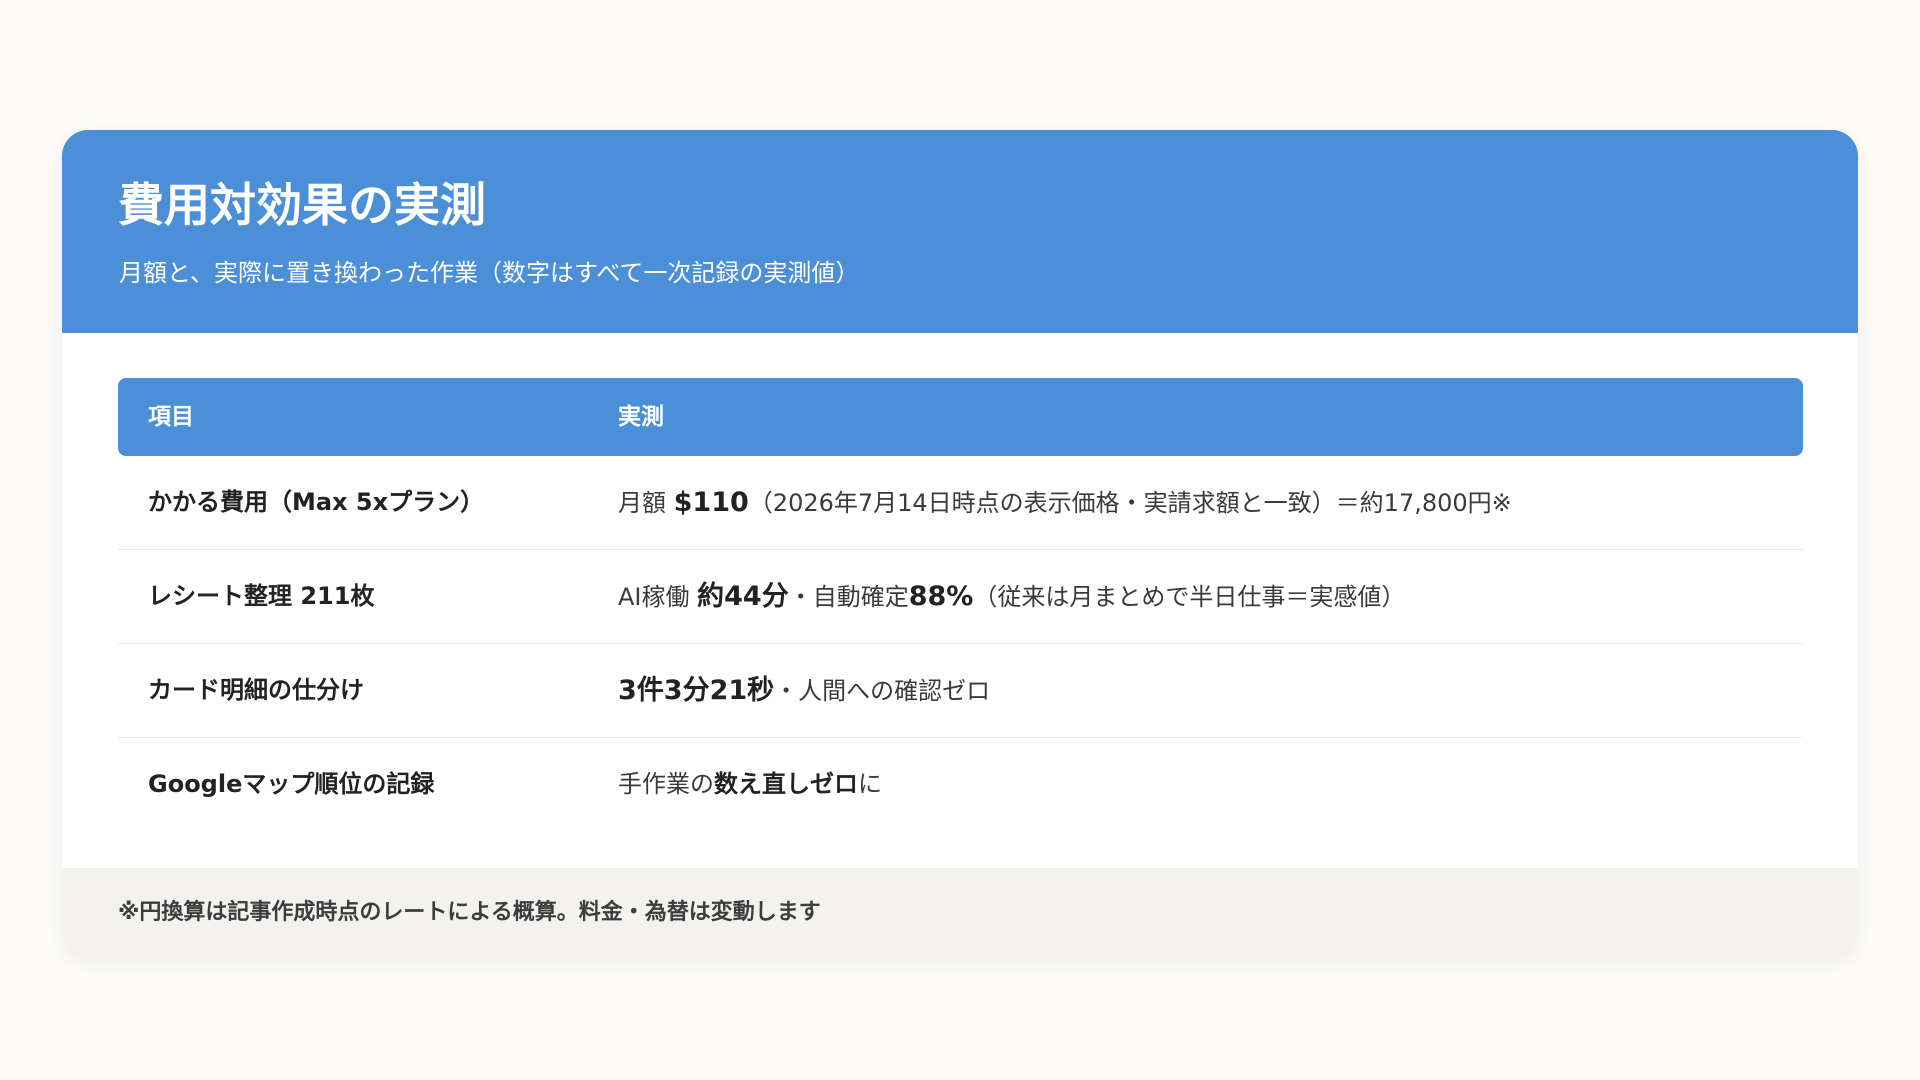 The image size is (1920, 1080). Describe the element at coordinates (641, 417) in the screenshot. I see `column-header-measured: 実測` at that location.